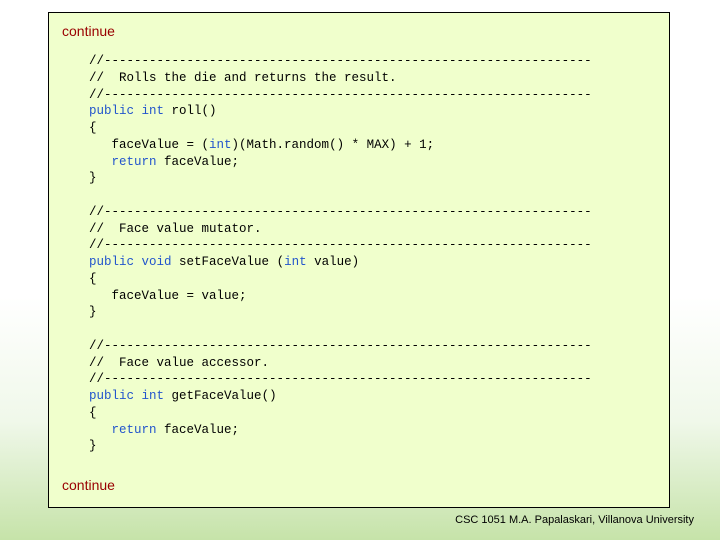 This screenshot has height=540, width=720. Describe the element at coordinates (333, 144) in the screenshot. I see `code-text: )(Math.random() * MAX) + 1;` at that location.